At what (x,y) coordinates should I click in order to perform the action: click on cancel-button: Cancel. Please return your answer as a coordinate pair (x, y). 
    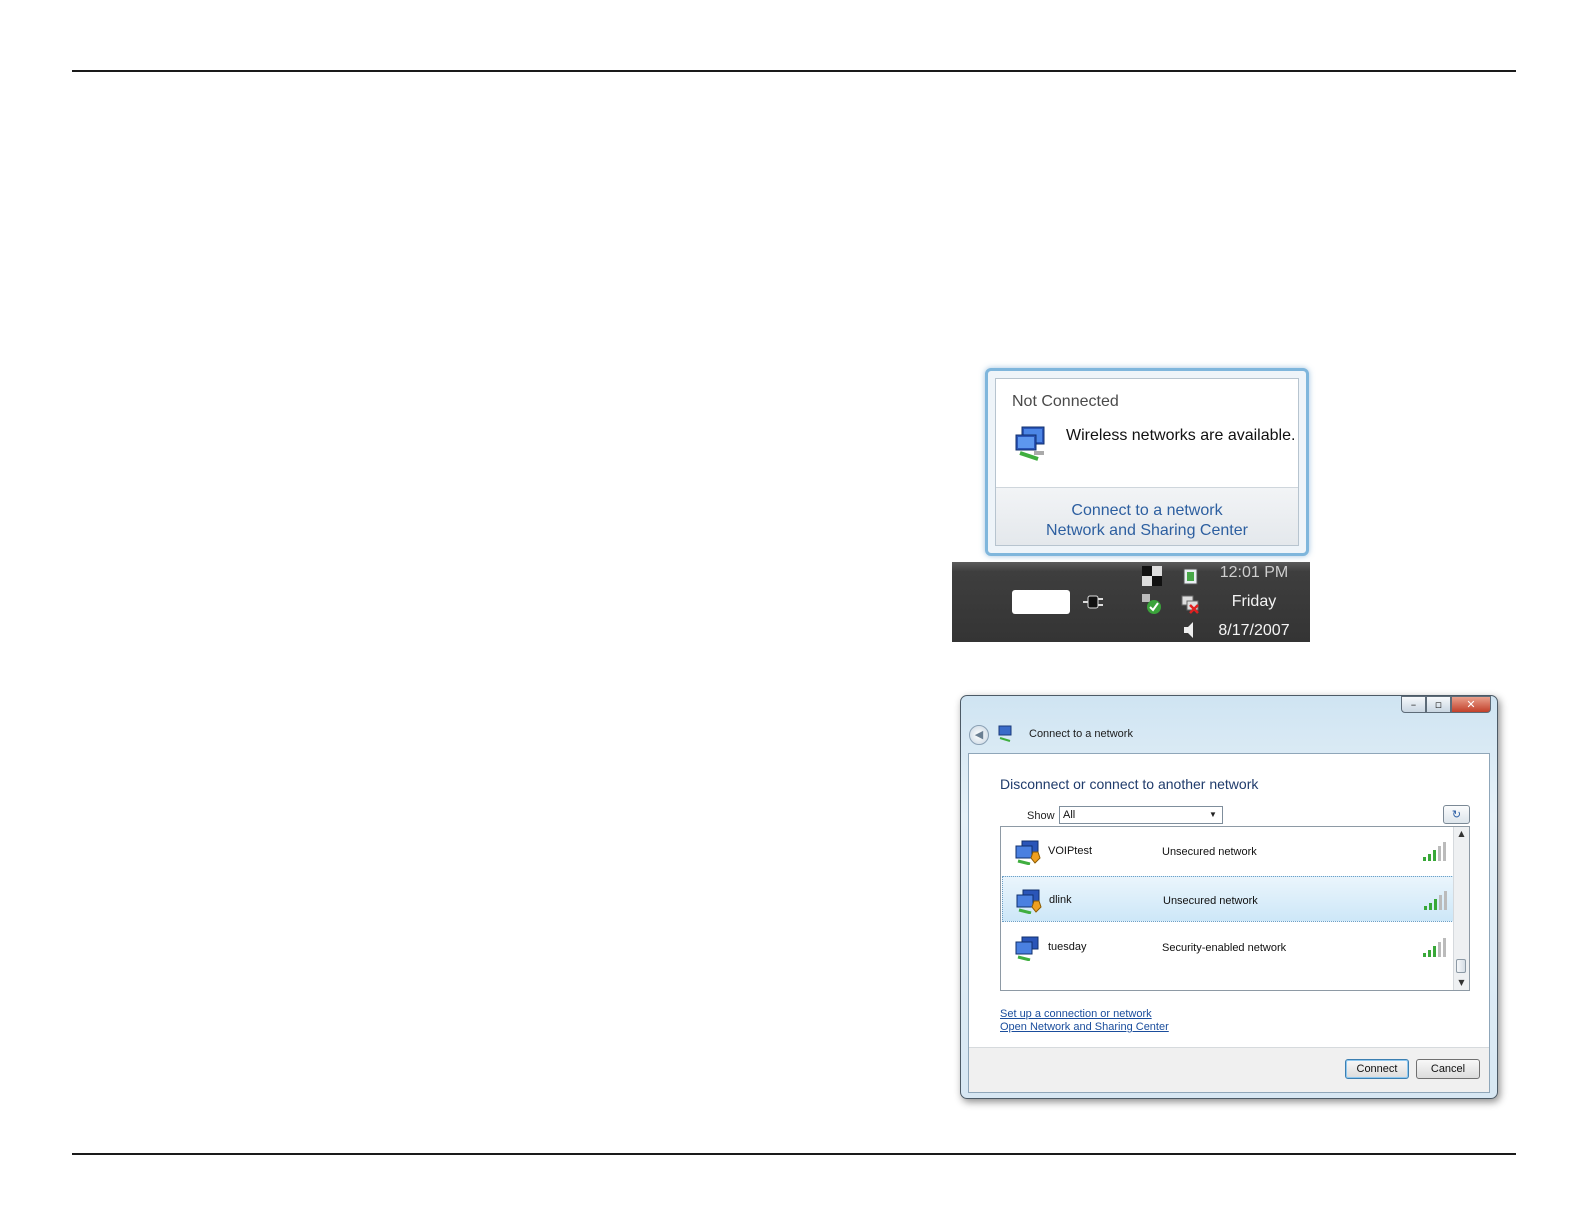
    Looking at the image, I should click on (1448, 1069).